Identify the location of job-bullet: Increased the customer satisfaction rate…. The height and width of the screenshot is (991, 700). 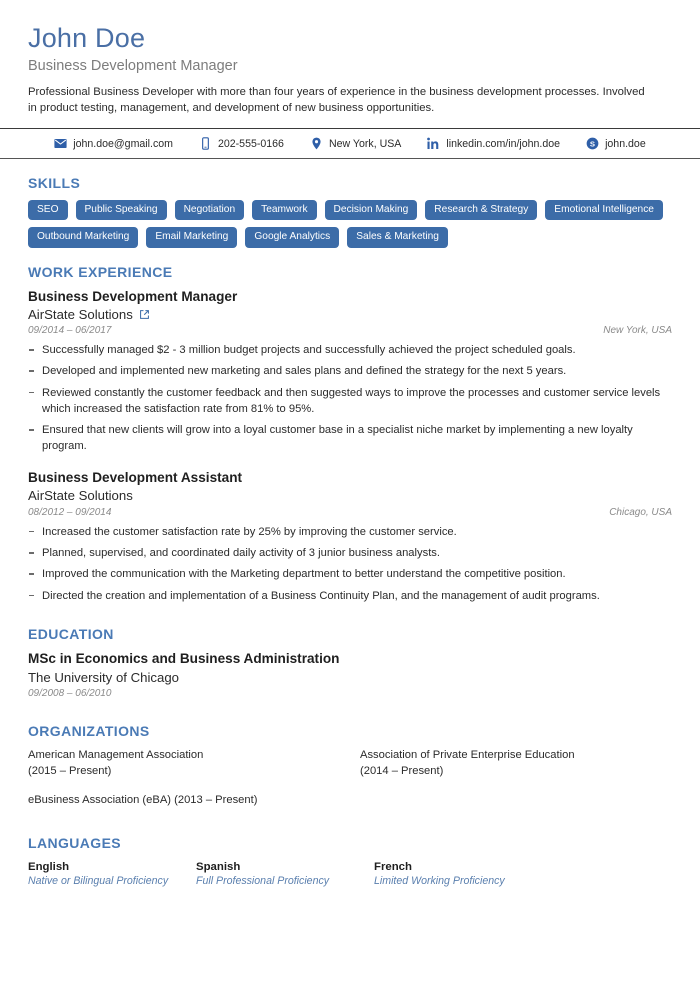
(350, 532).